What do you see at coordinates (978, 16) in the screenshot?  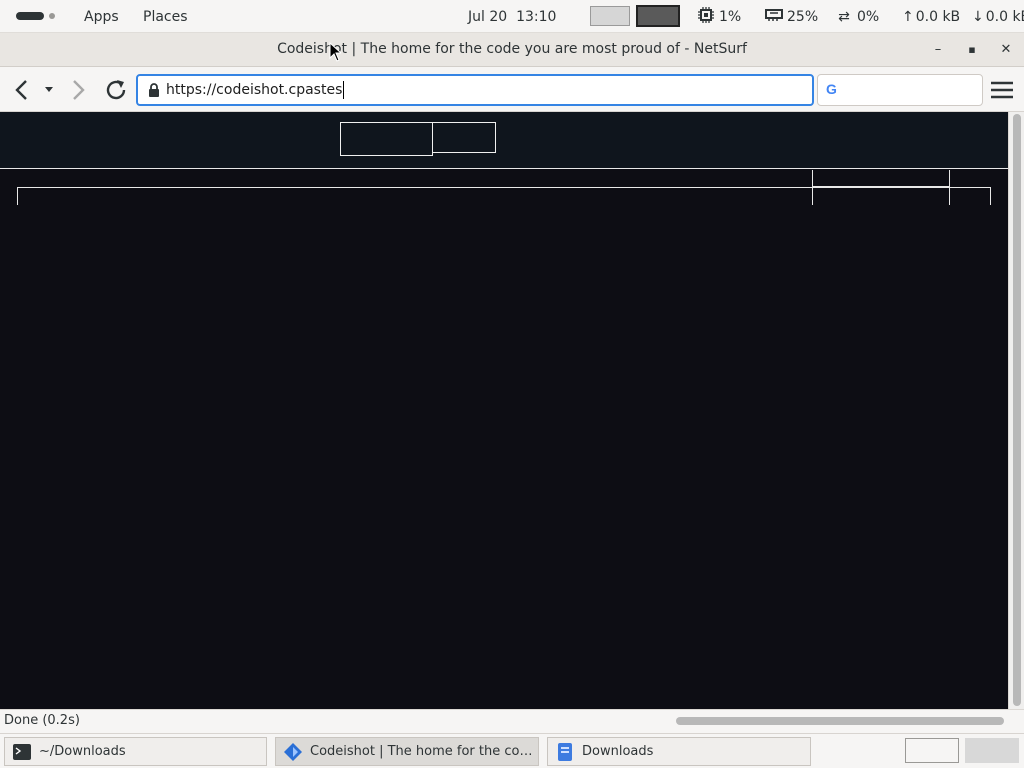 I see `arrow-down-icon: ↓` at bounding box center [978, 16].